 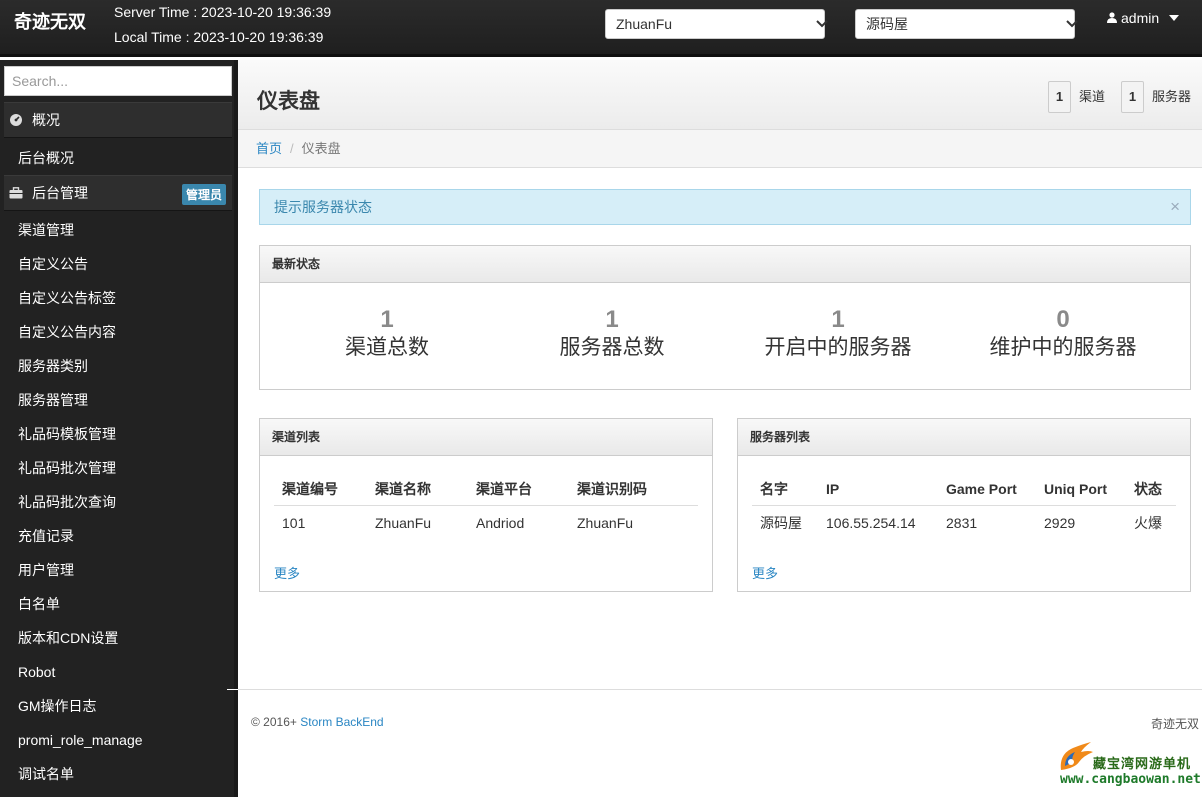 I want to click on column-header: IP, so click(x=886, y=489).